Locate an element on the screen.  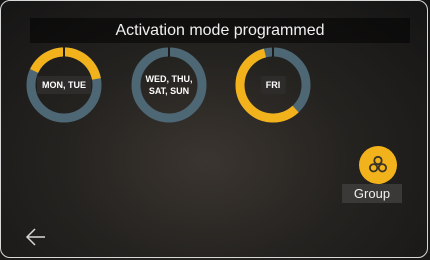
program-ring-label: FRI is located at coordinates (273, 85).